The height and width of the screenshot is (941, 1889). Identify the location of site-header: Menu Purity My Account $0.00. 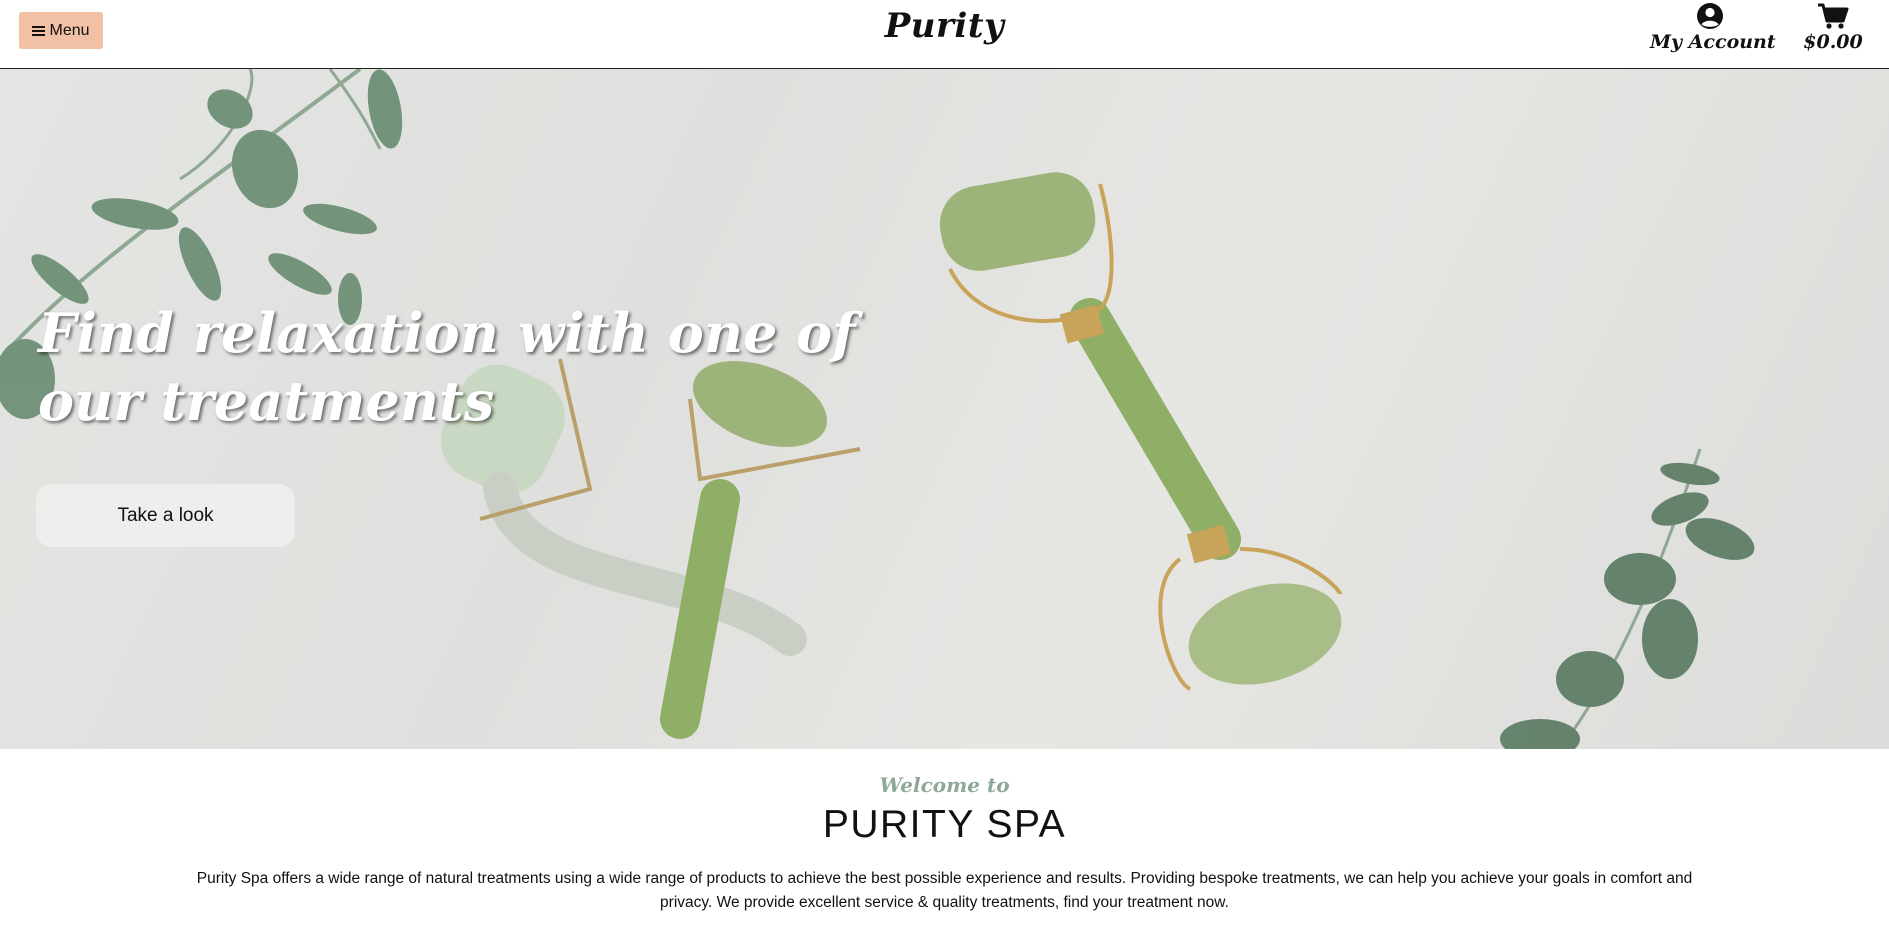
(944, 34).